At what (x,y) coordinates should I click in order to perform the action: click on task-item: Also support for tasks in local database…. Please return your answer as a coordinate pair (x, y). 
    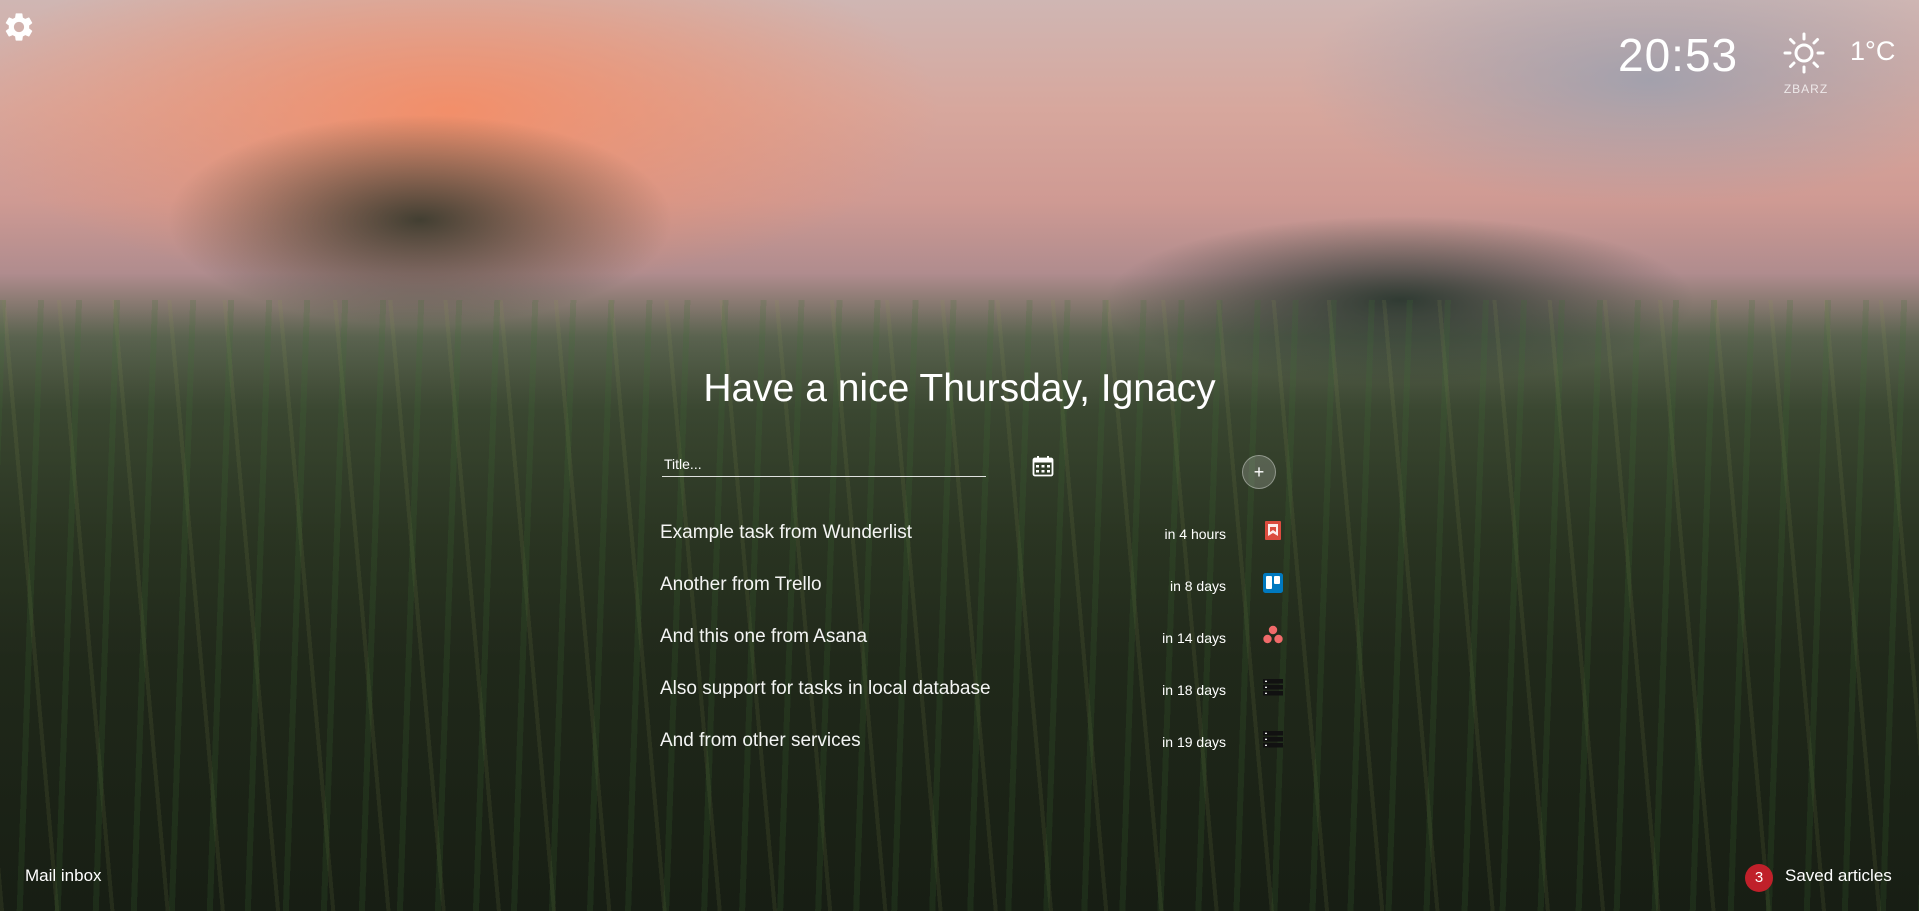
    Looking at the image, I should click on (975, 702).